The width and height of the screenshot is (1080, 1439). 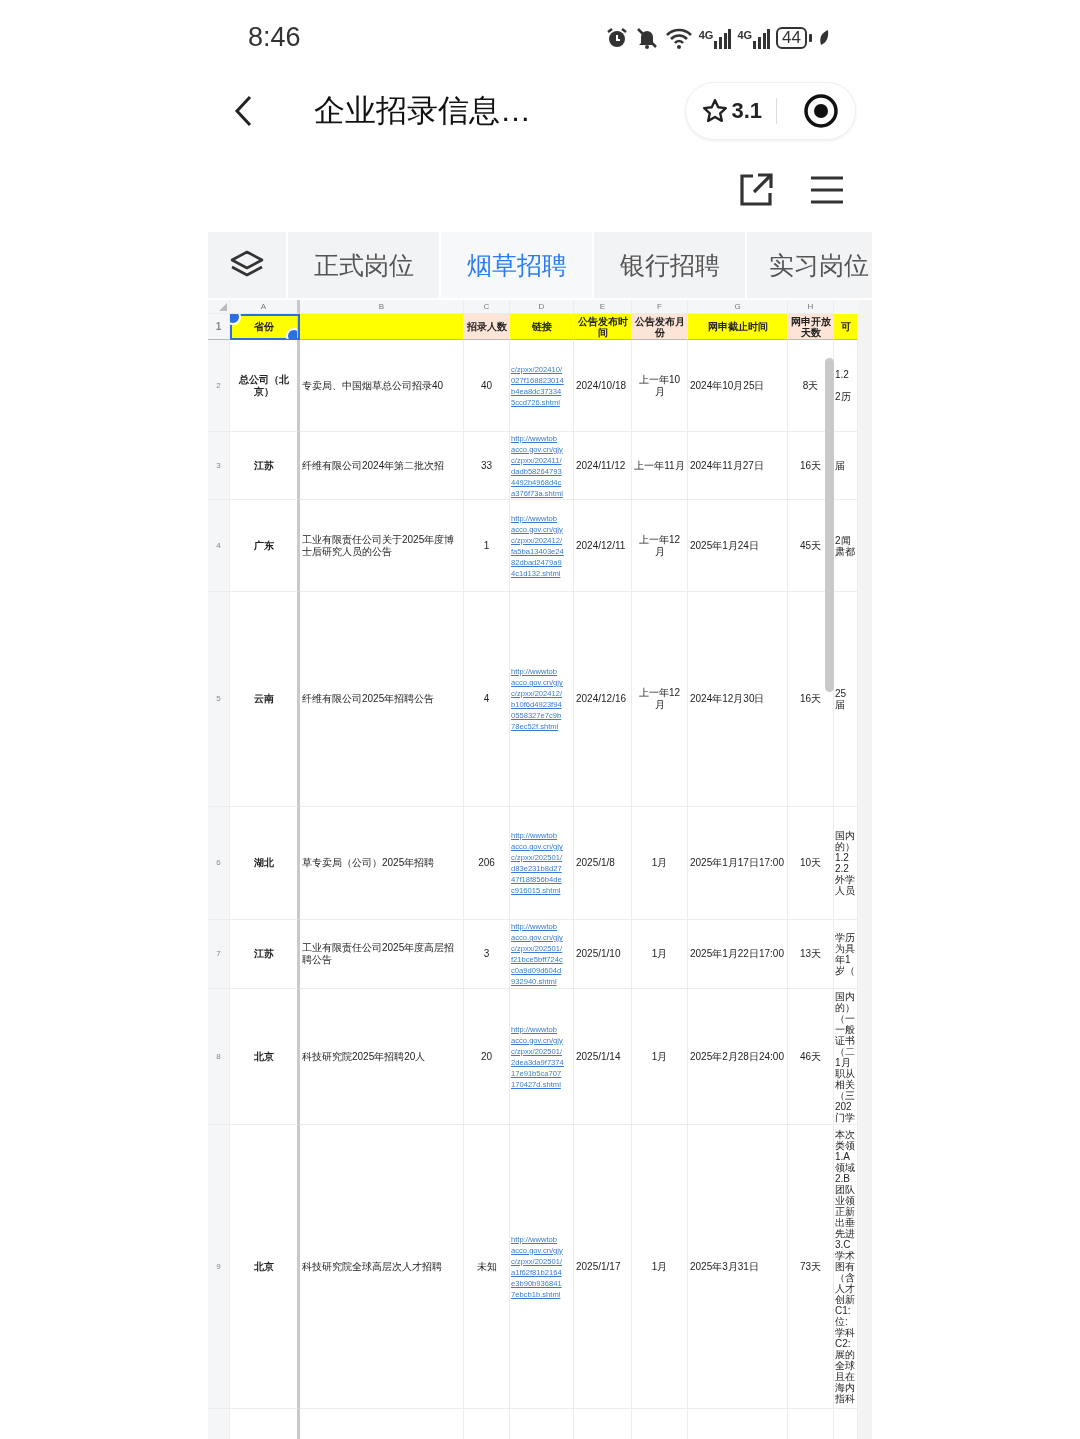 What do you see at coordinates (603, 1267) in the screenshot?
I see `date-cell: 2025/1/17` at bounding box center [603, 1267].